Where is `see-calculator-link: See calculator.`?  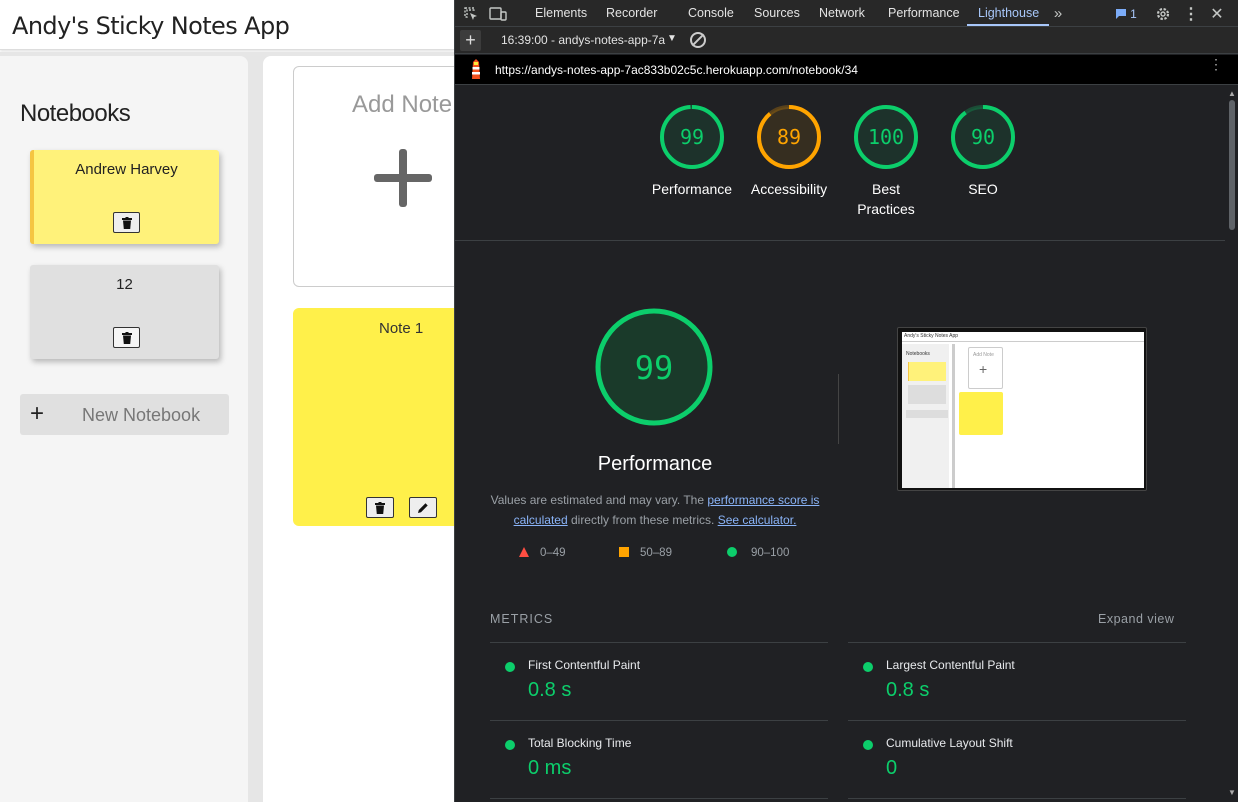
see-calculator-link: See calculator. is located at coordinates (757, 520).